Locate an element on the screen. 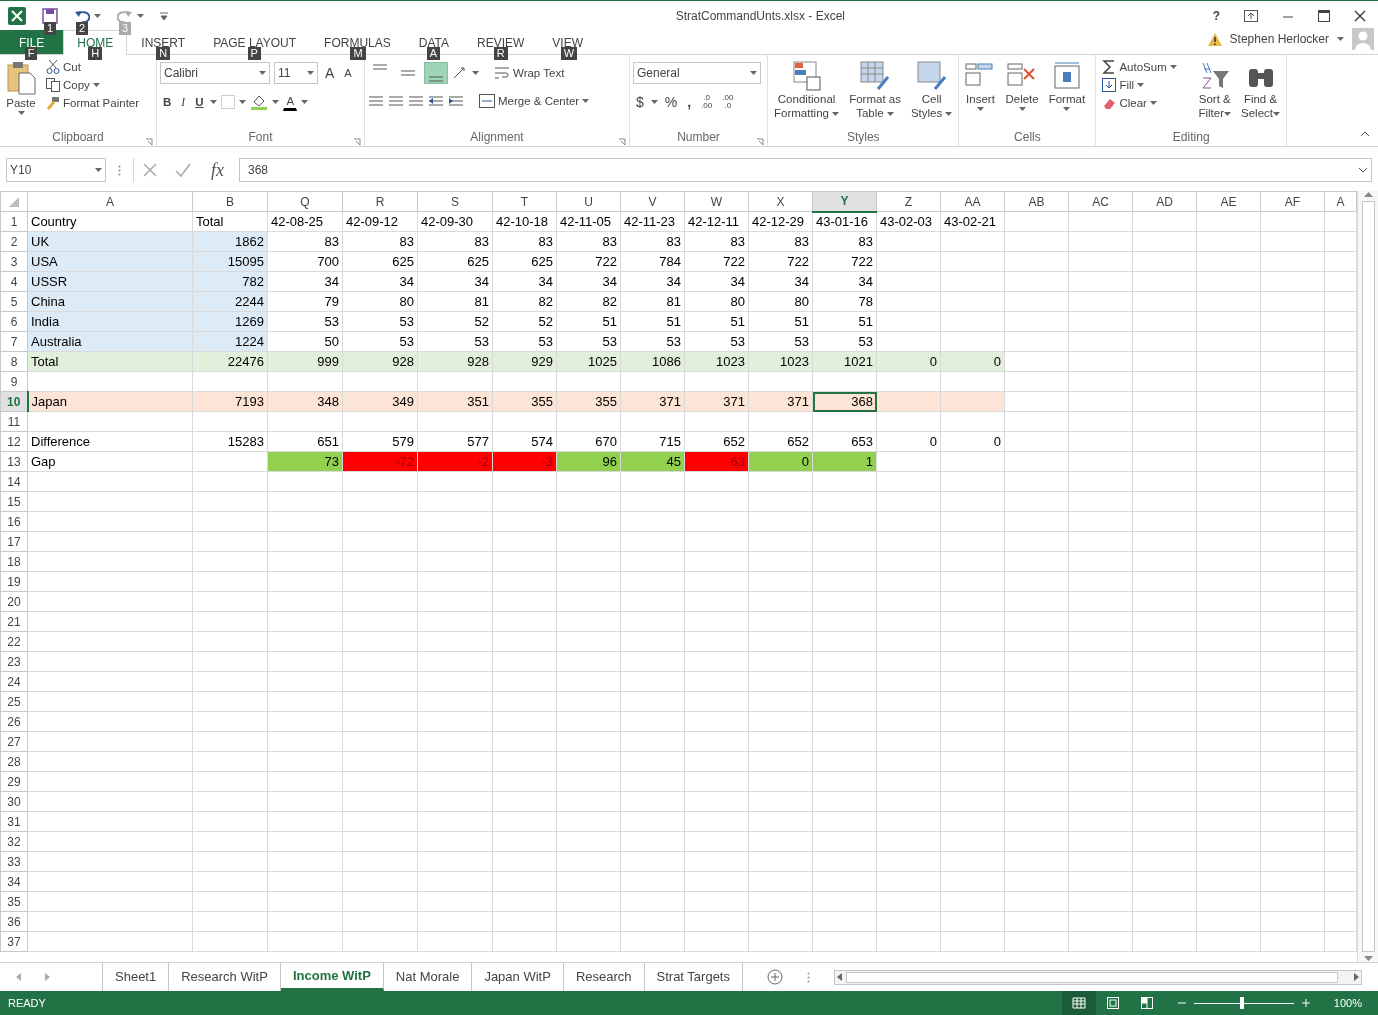 The width and height of the screenshot is (1378, 1015). insert-function-button: fx is located at coordinates (217, 170).